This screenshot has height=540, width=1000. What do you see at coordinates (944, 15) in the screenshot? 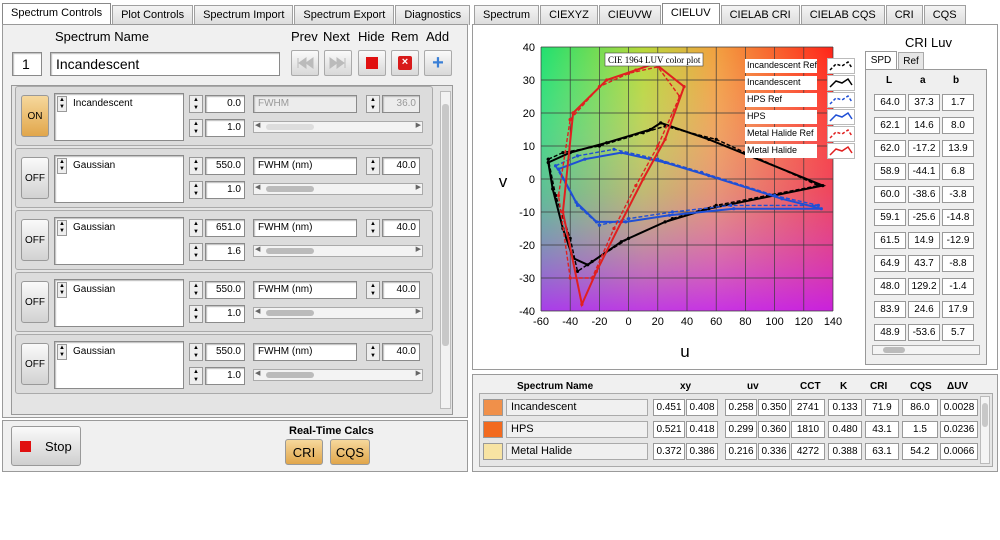
I see `tab-cqs: CQS` at bounding box center [944, 15].